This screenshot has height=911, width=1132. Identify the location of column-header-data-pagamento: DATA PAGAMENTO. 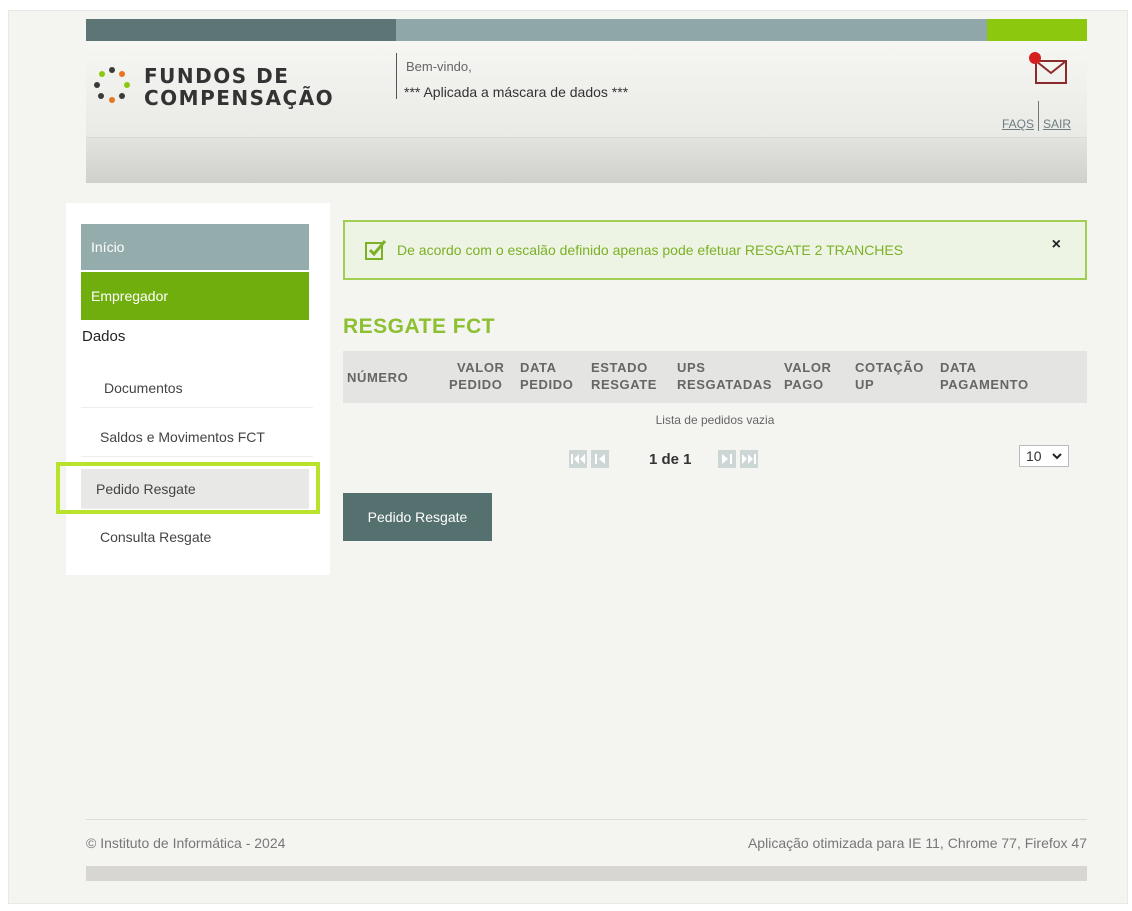
(984, 376).